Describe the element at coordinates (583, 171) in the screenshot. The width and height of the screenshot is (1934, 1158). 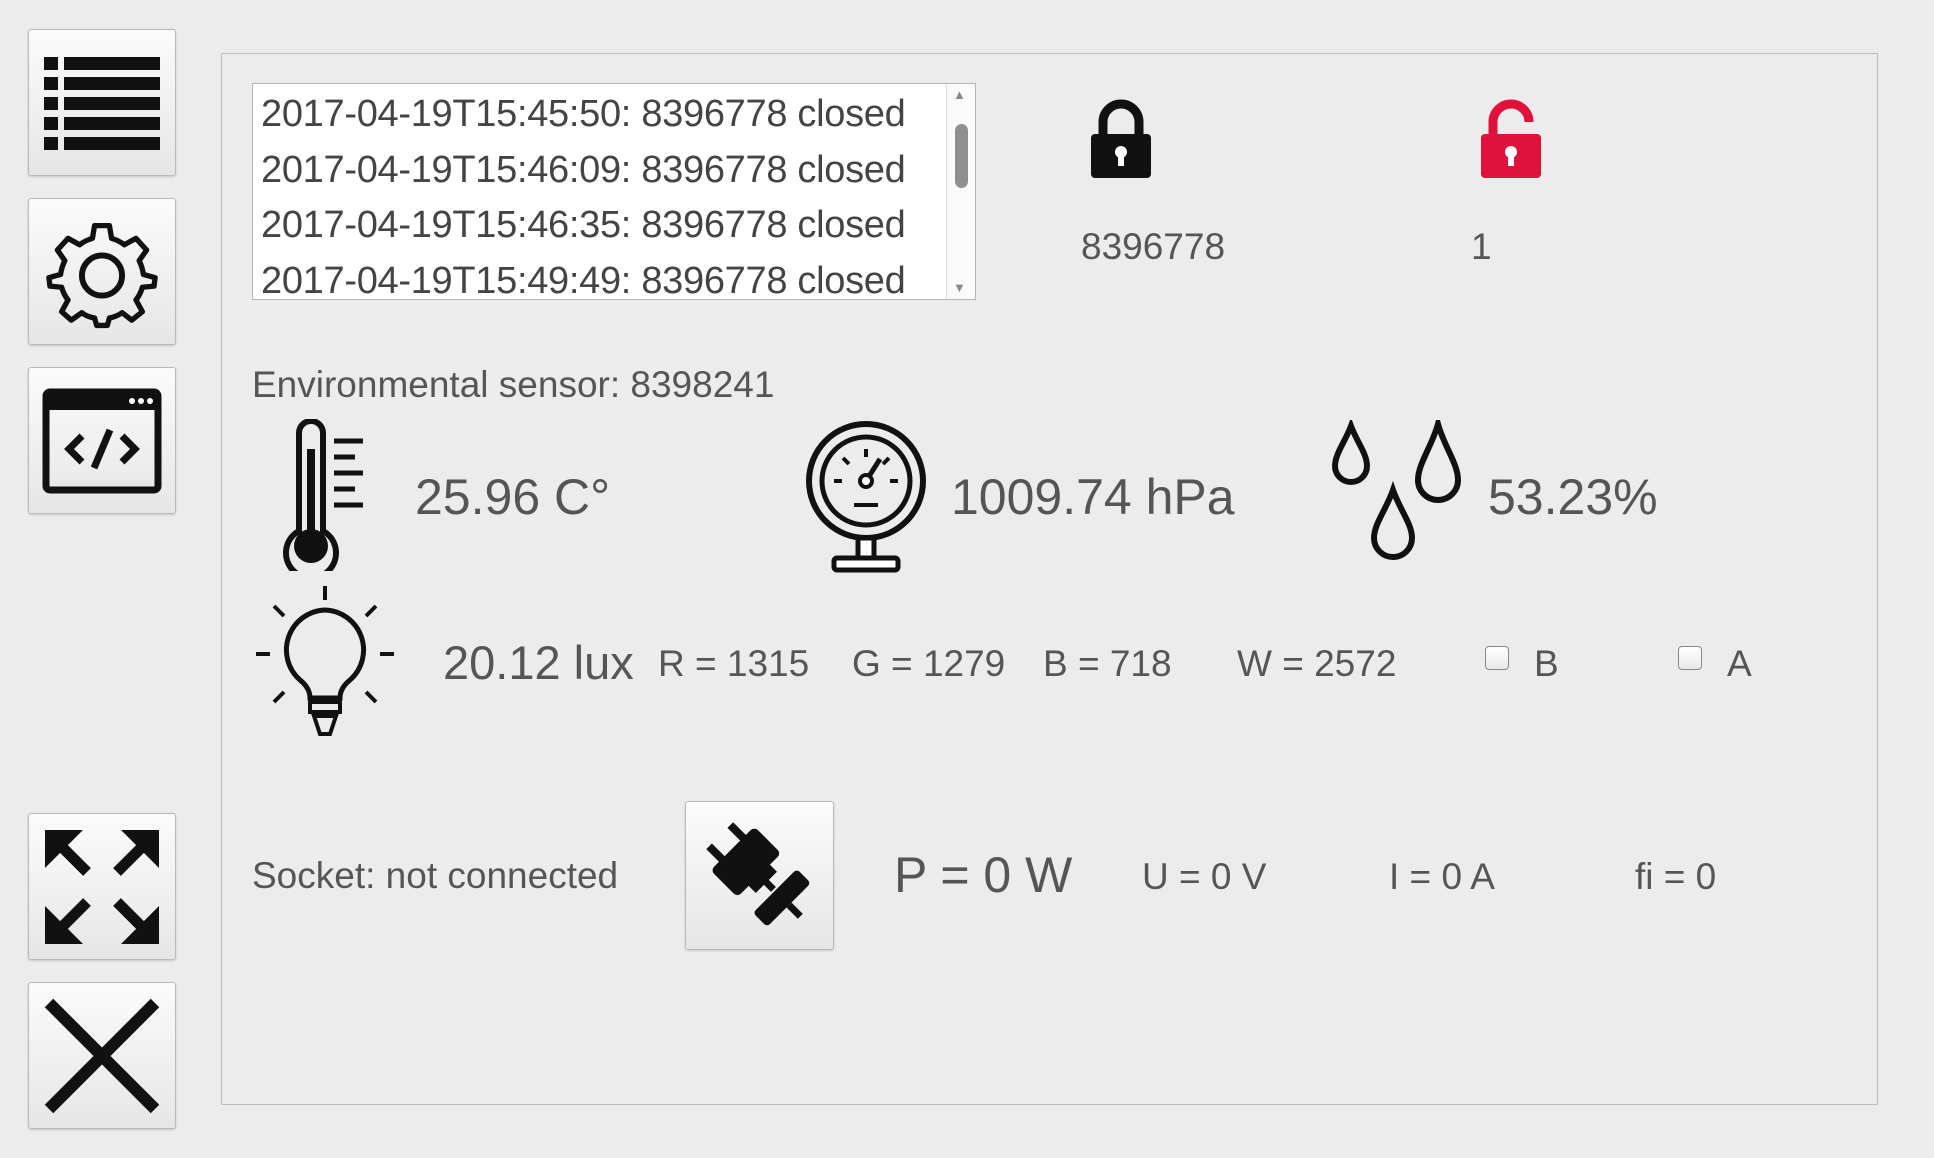
I see `log-entry: 2017-04-19T15:46:09: 8396778 closed` at that location.